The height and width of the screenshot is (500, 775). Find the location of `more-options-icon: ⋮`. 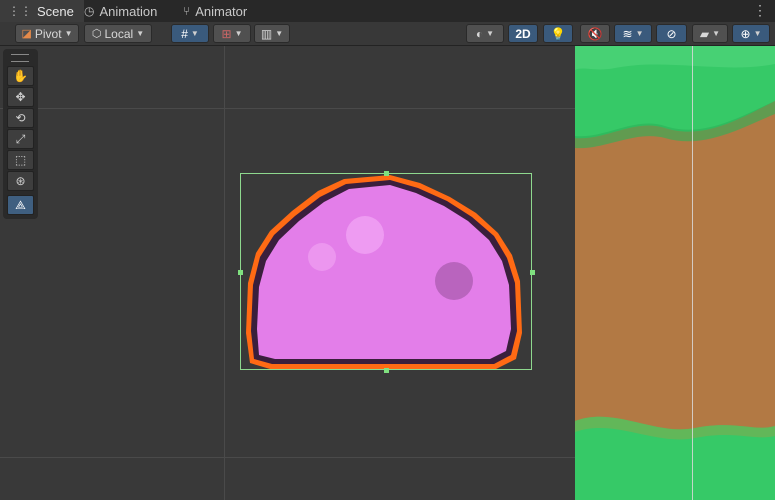

more-options-icon: ⋮ is located at coordinates (760, 10).